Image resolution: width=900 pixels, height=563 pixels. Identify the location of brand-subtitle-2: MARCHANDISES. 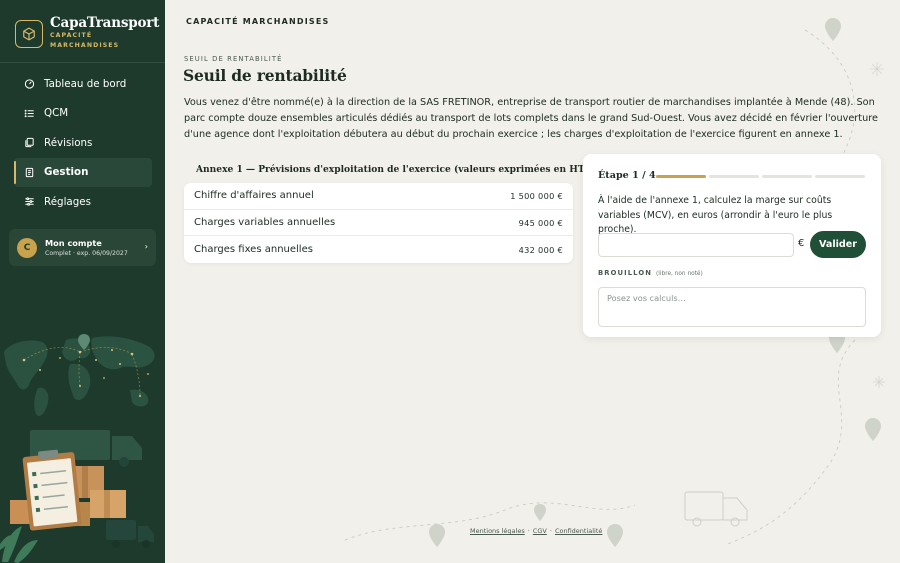
(85, 45).